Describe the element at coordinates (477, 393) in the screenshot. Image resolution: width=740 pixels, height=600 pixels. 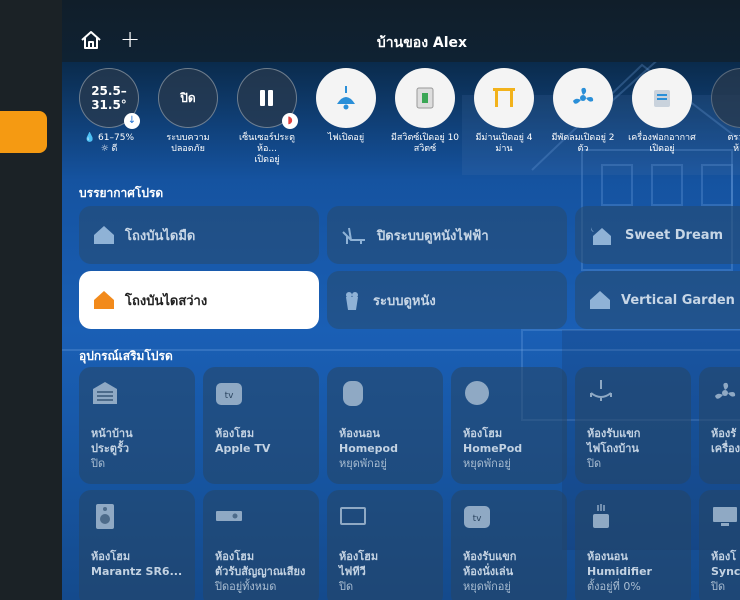
I see `homepod-mini-icon` at that location.